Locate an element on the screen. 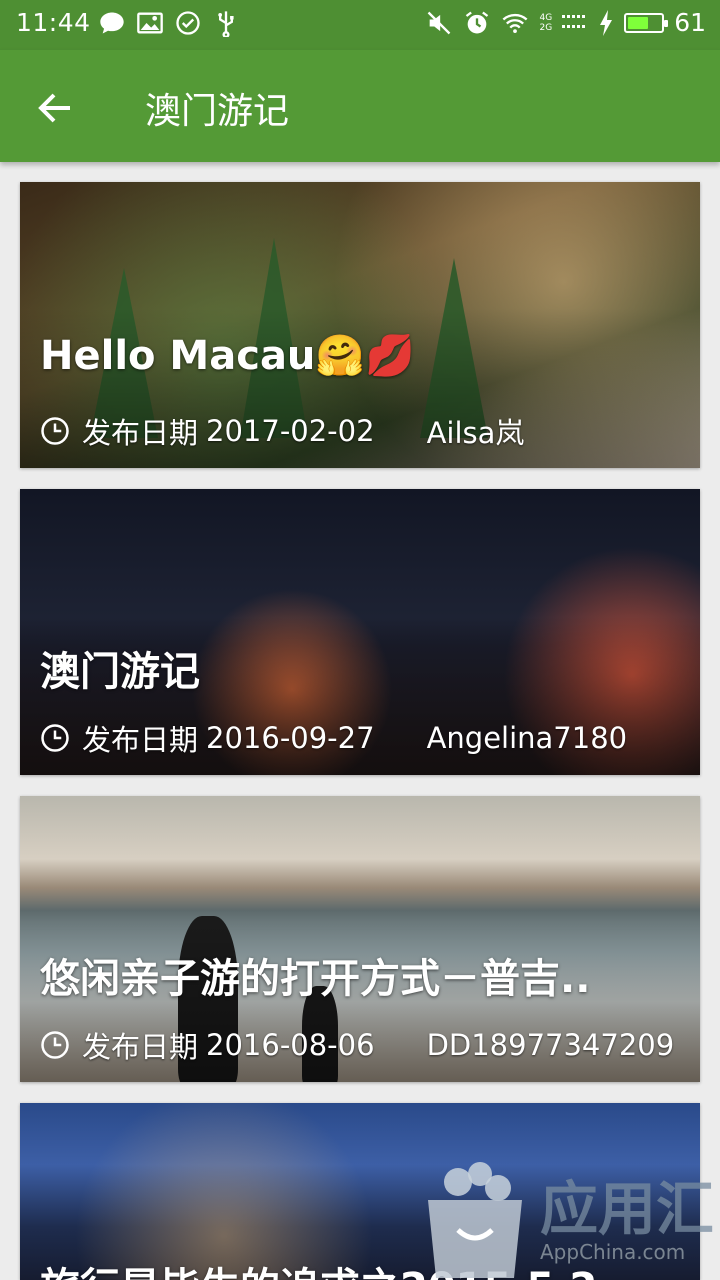 The image size is (720, 1280). publish-date: 2016-08-06 is located at coordinates (290, 1045).